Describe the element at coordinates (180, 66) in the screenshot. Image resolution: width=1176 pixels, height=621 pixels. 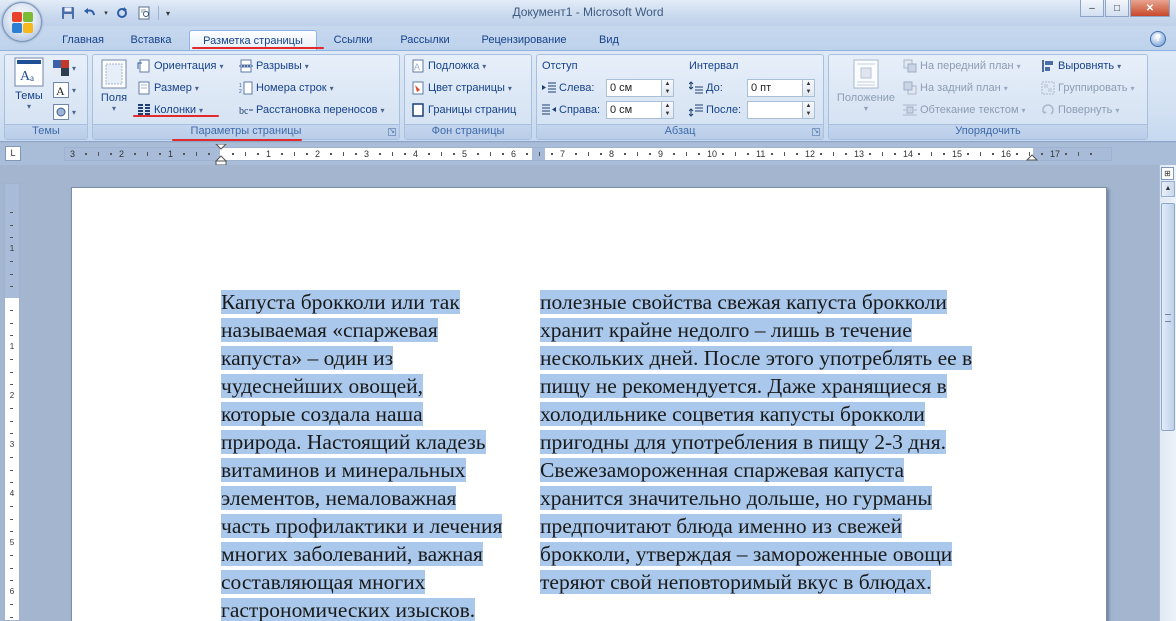
I see `orientation-button: Ориентация ▾` at that location.